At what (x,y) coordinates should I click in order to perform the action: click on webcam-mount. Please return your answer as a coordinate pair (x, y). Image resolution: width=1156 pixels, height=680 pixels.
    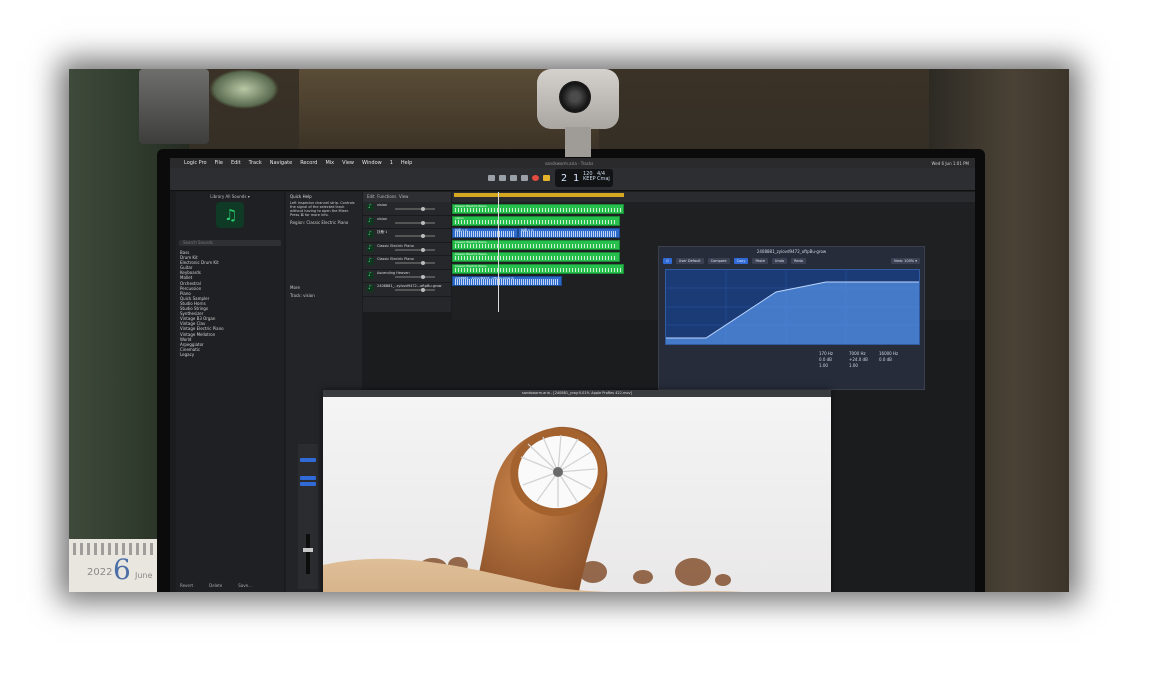
    Looking at the image, I should click on (578, 142).